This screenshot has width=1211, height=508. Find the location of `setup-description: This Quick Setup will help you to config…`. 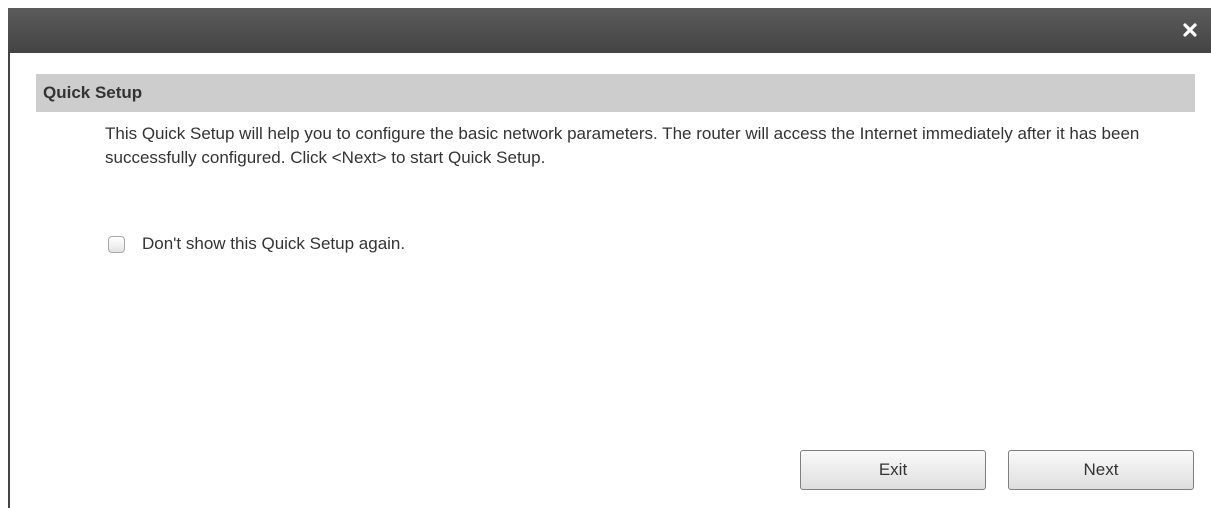

setup-description: This Quick Setup will help you to config… is located at coordinates (622, 145).